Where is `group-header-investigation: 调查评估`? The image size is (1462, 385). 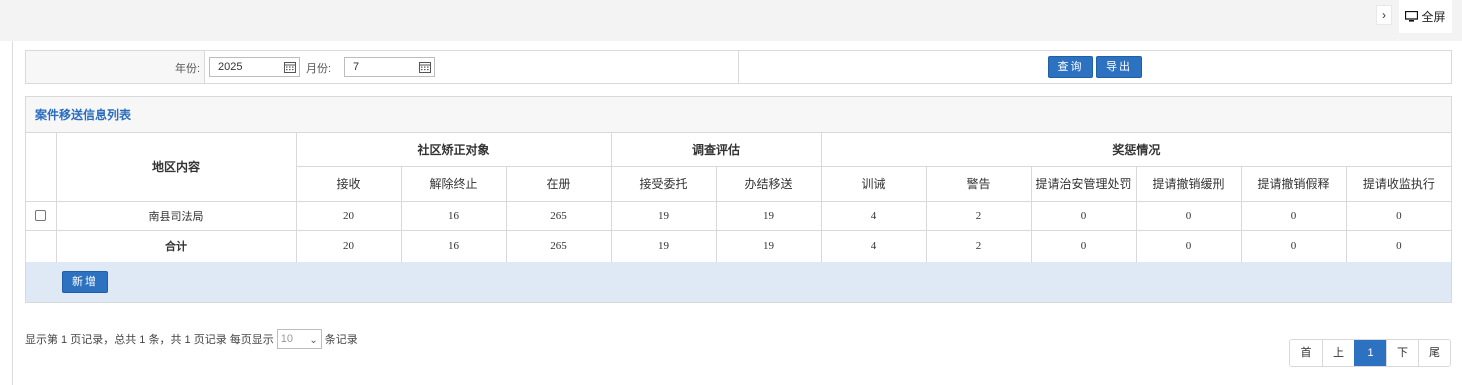 group-header-investigation: 调查评估 is located at coordinates (716, 150).